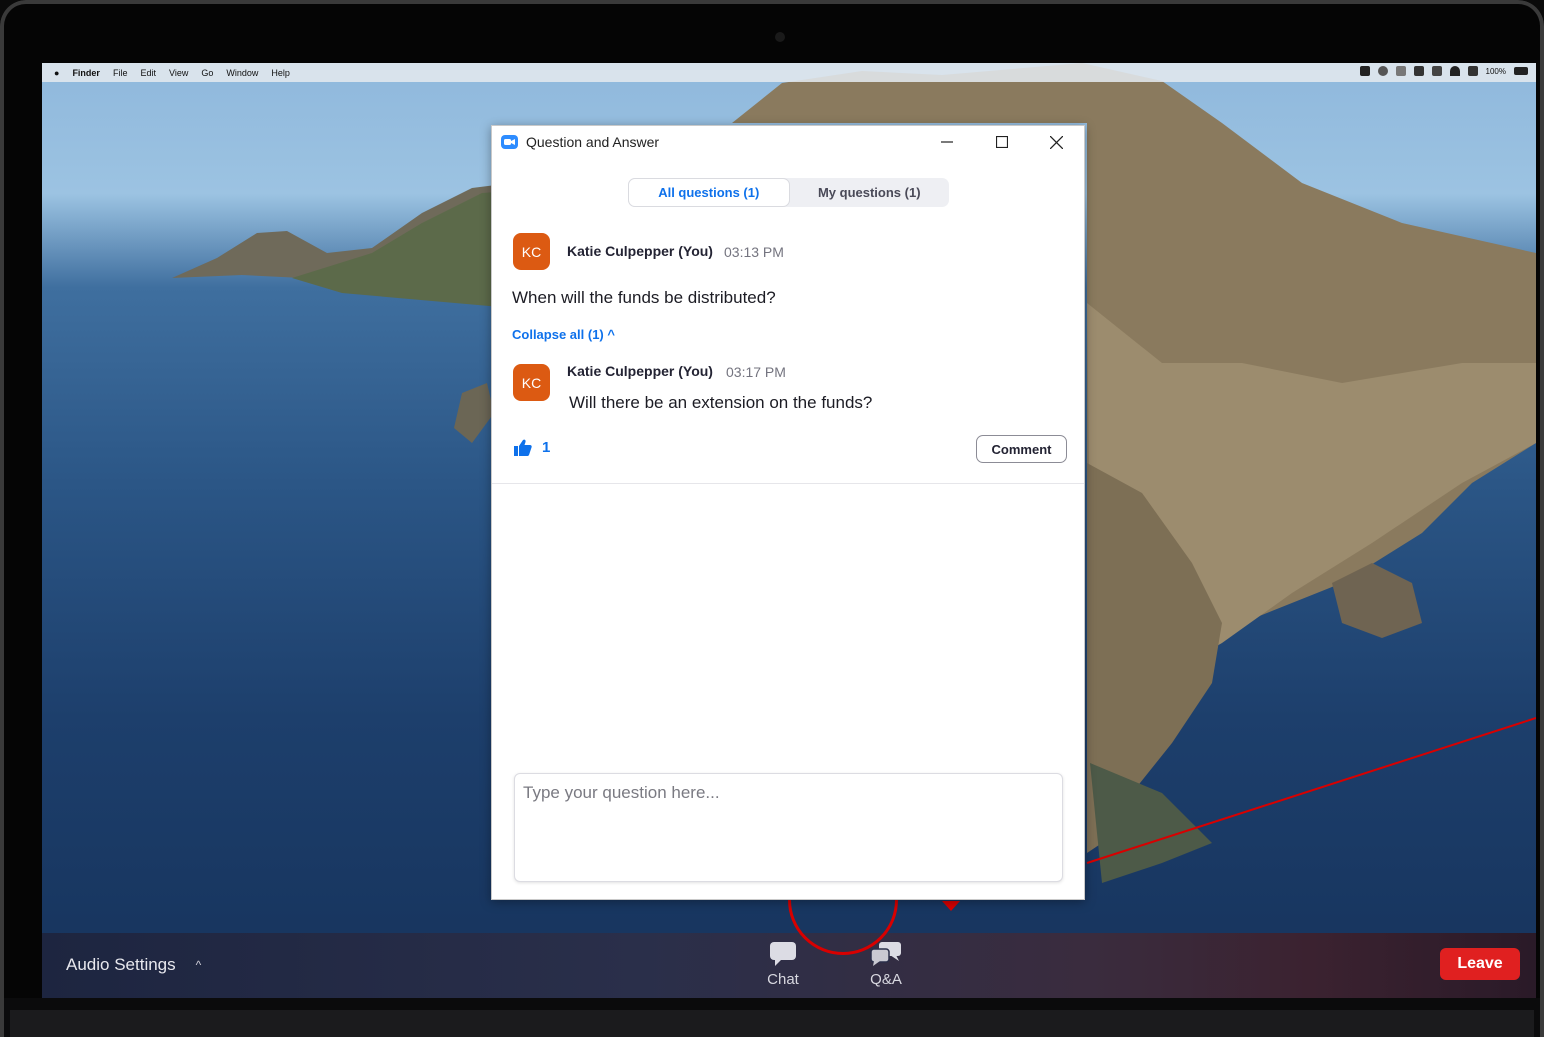  I want to click on camera, so click(780, 37).